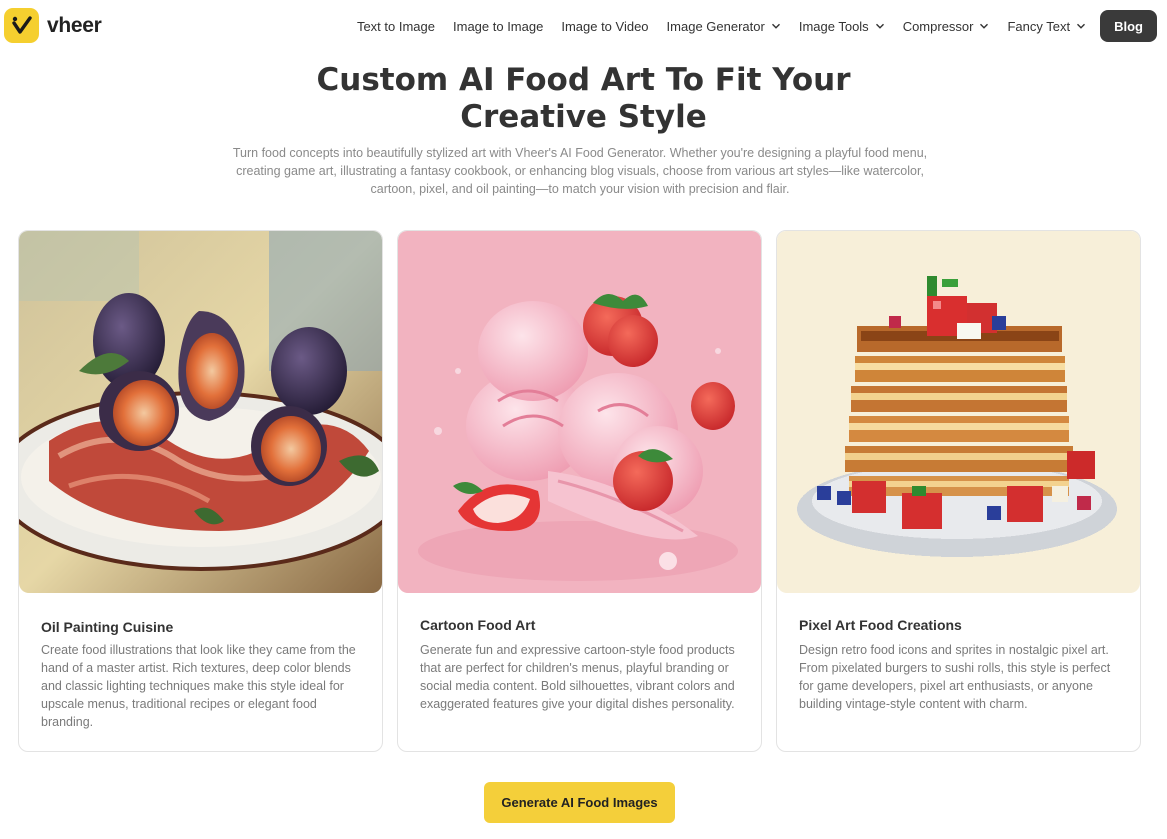  I want to click on nav-label: Fancy Text, so click(1039, 26).